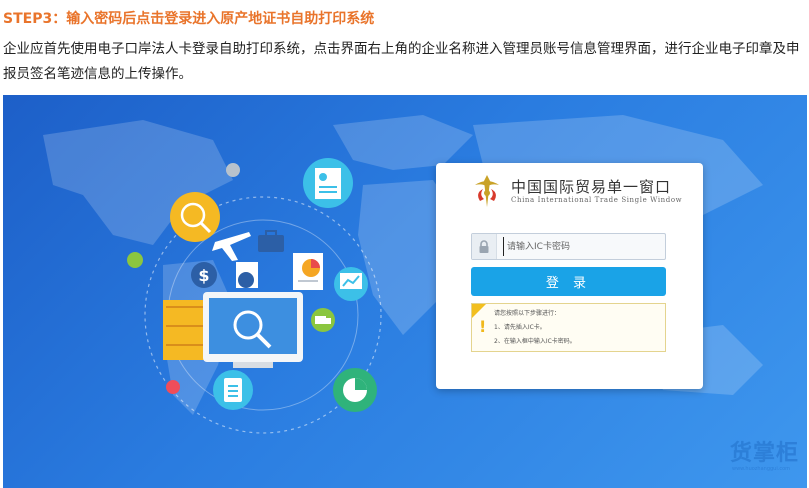  Describe the element at coordinates (233, 170) in the screenshot. I see `decor-dot-grey` at that location.